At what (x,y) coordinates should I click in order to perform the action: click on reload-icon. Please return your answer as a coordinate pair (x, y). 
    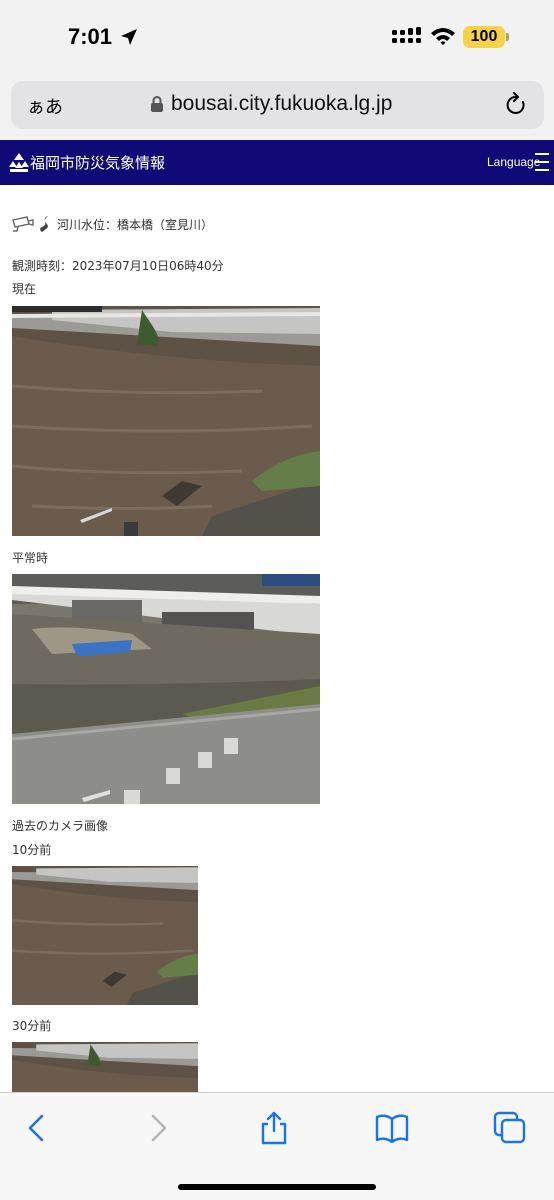
    Looking at the image, I should click on (516, 105).